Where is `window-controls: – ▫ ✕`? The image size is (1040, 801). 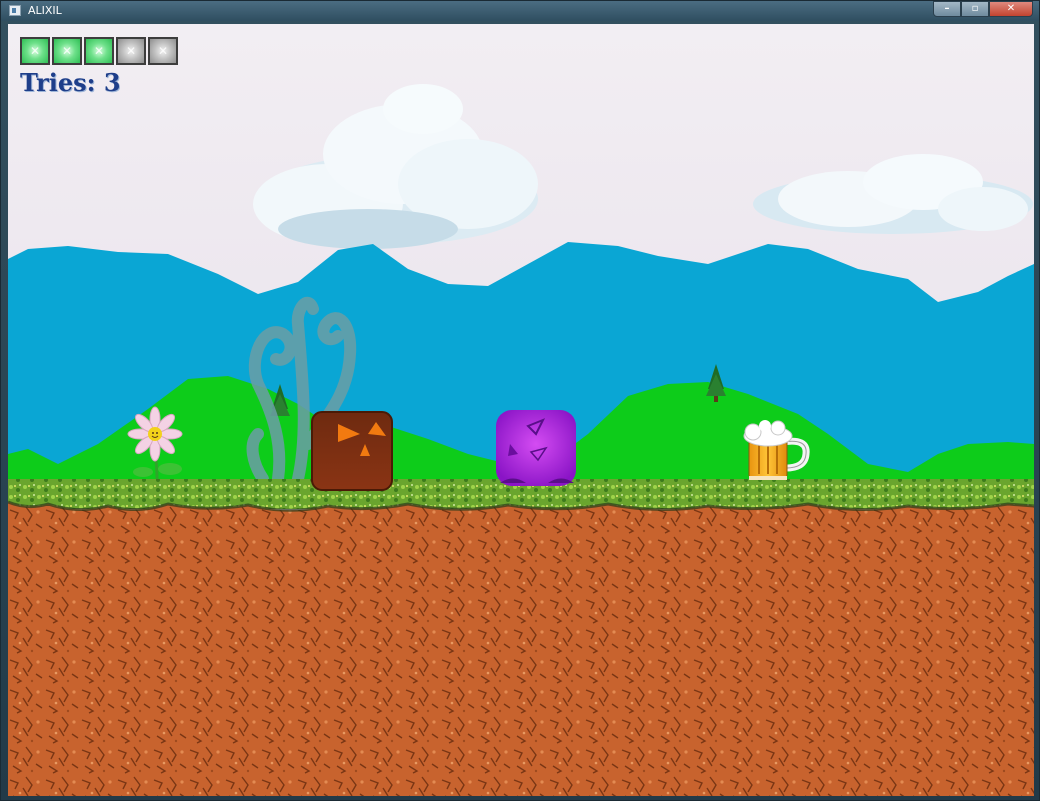 window-controls: – ▫ ✕ is located at coordinates (983, 9).